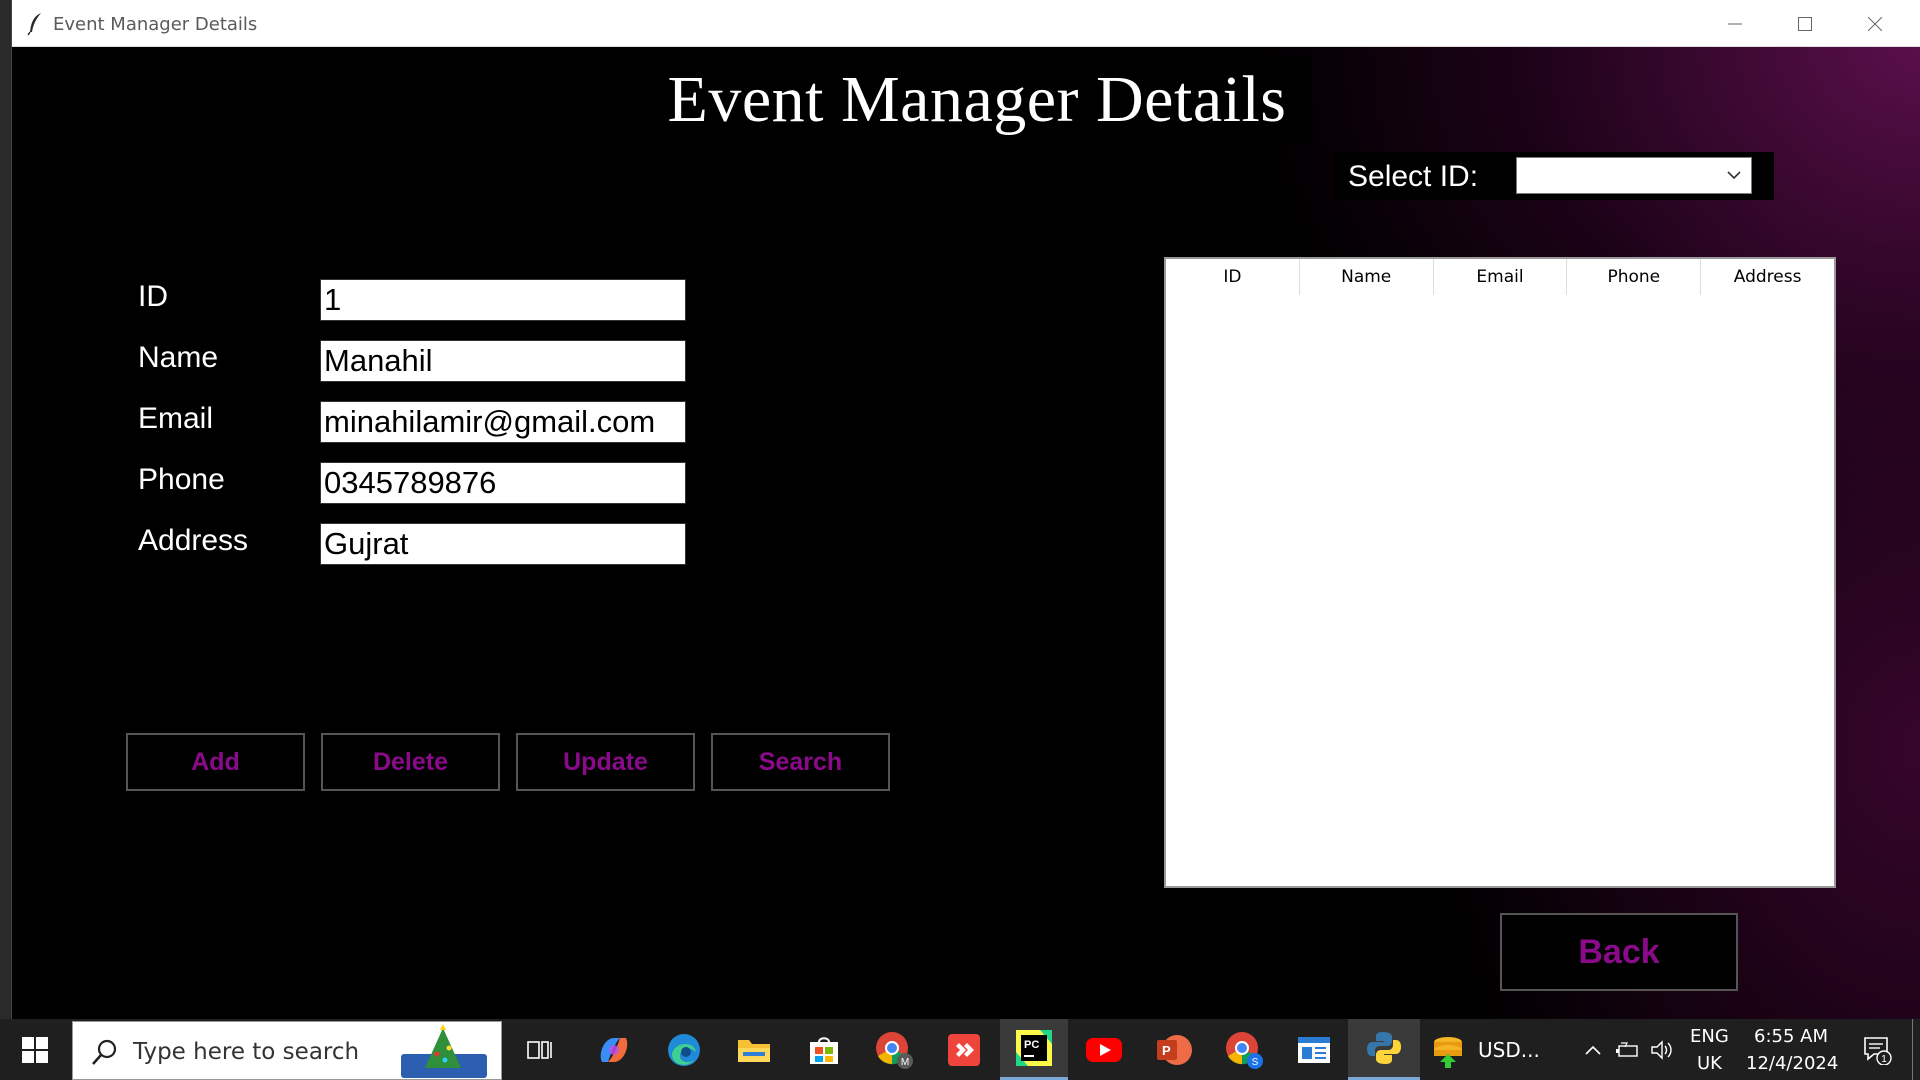 This screenshot has height=1080, width=1920. Describe the element at coordinates (905, 1062) in the screenshot. I see `svg-text: M` at that location.